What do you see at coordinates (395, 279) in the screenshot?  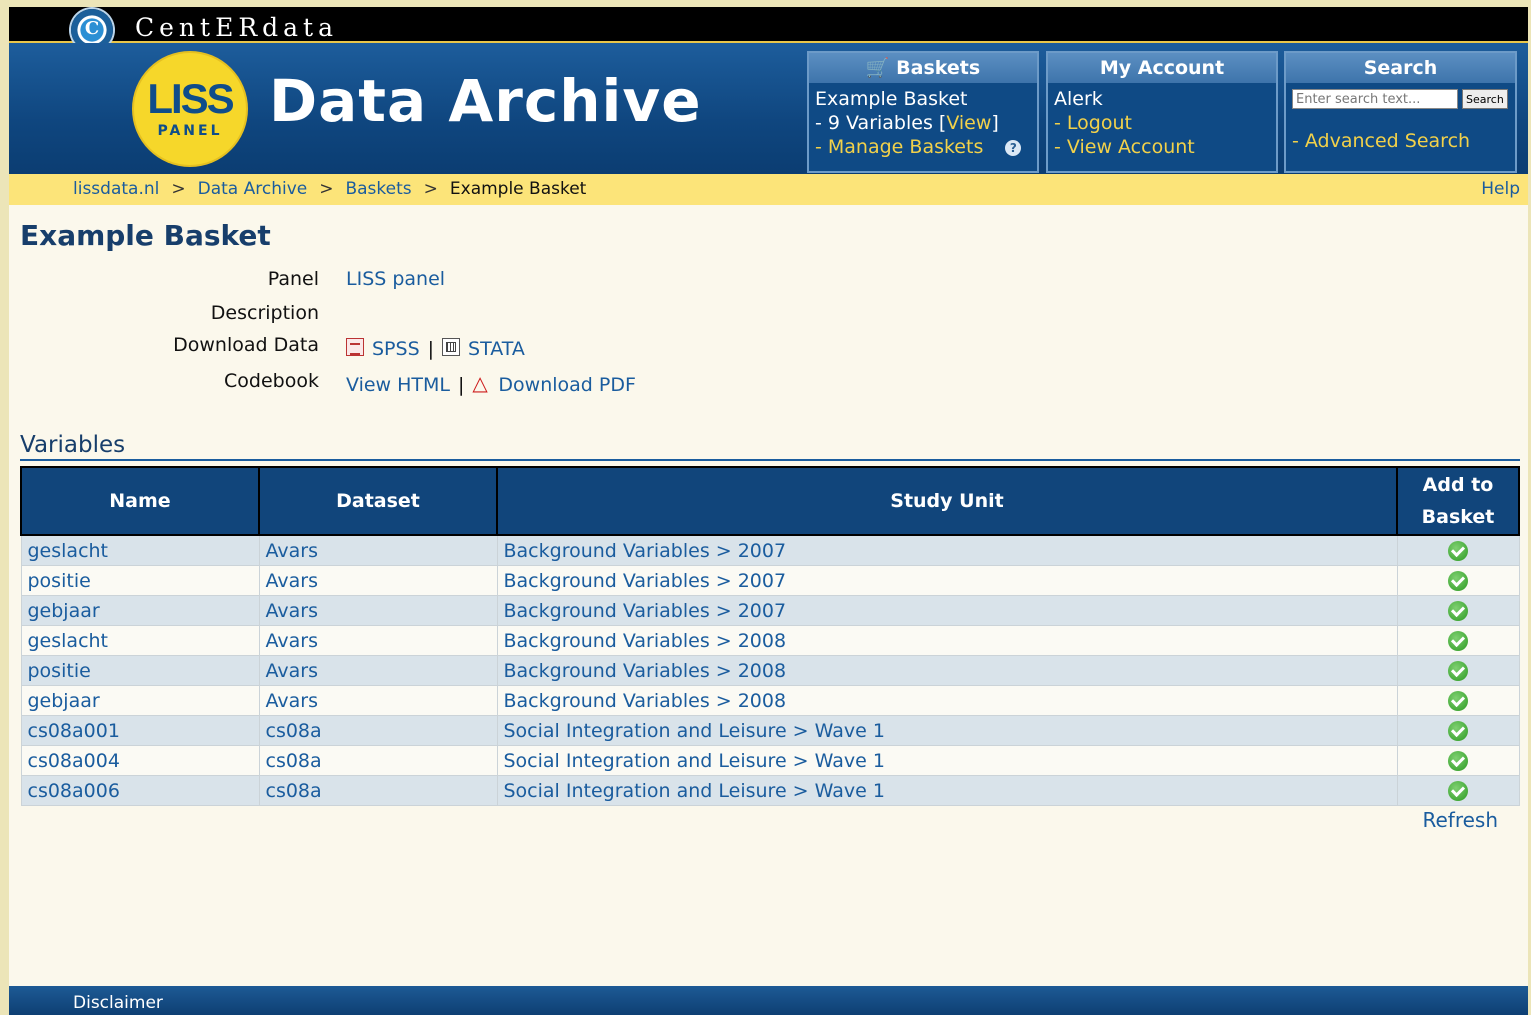 I see `panel-link: LISS panel` at bounding box center [395, 279].